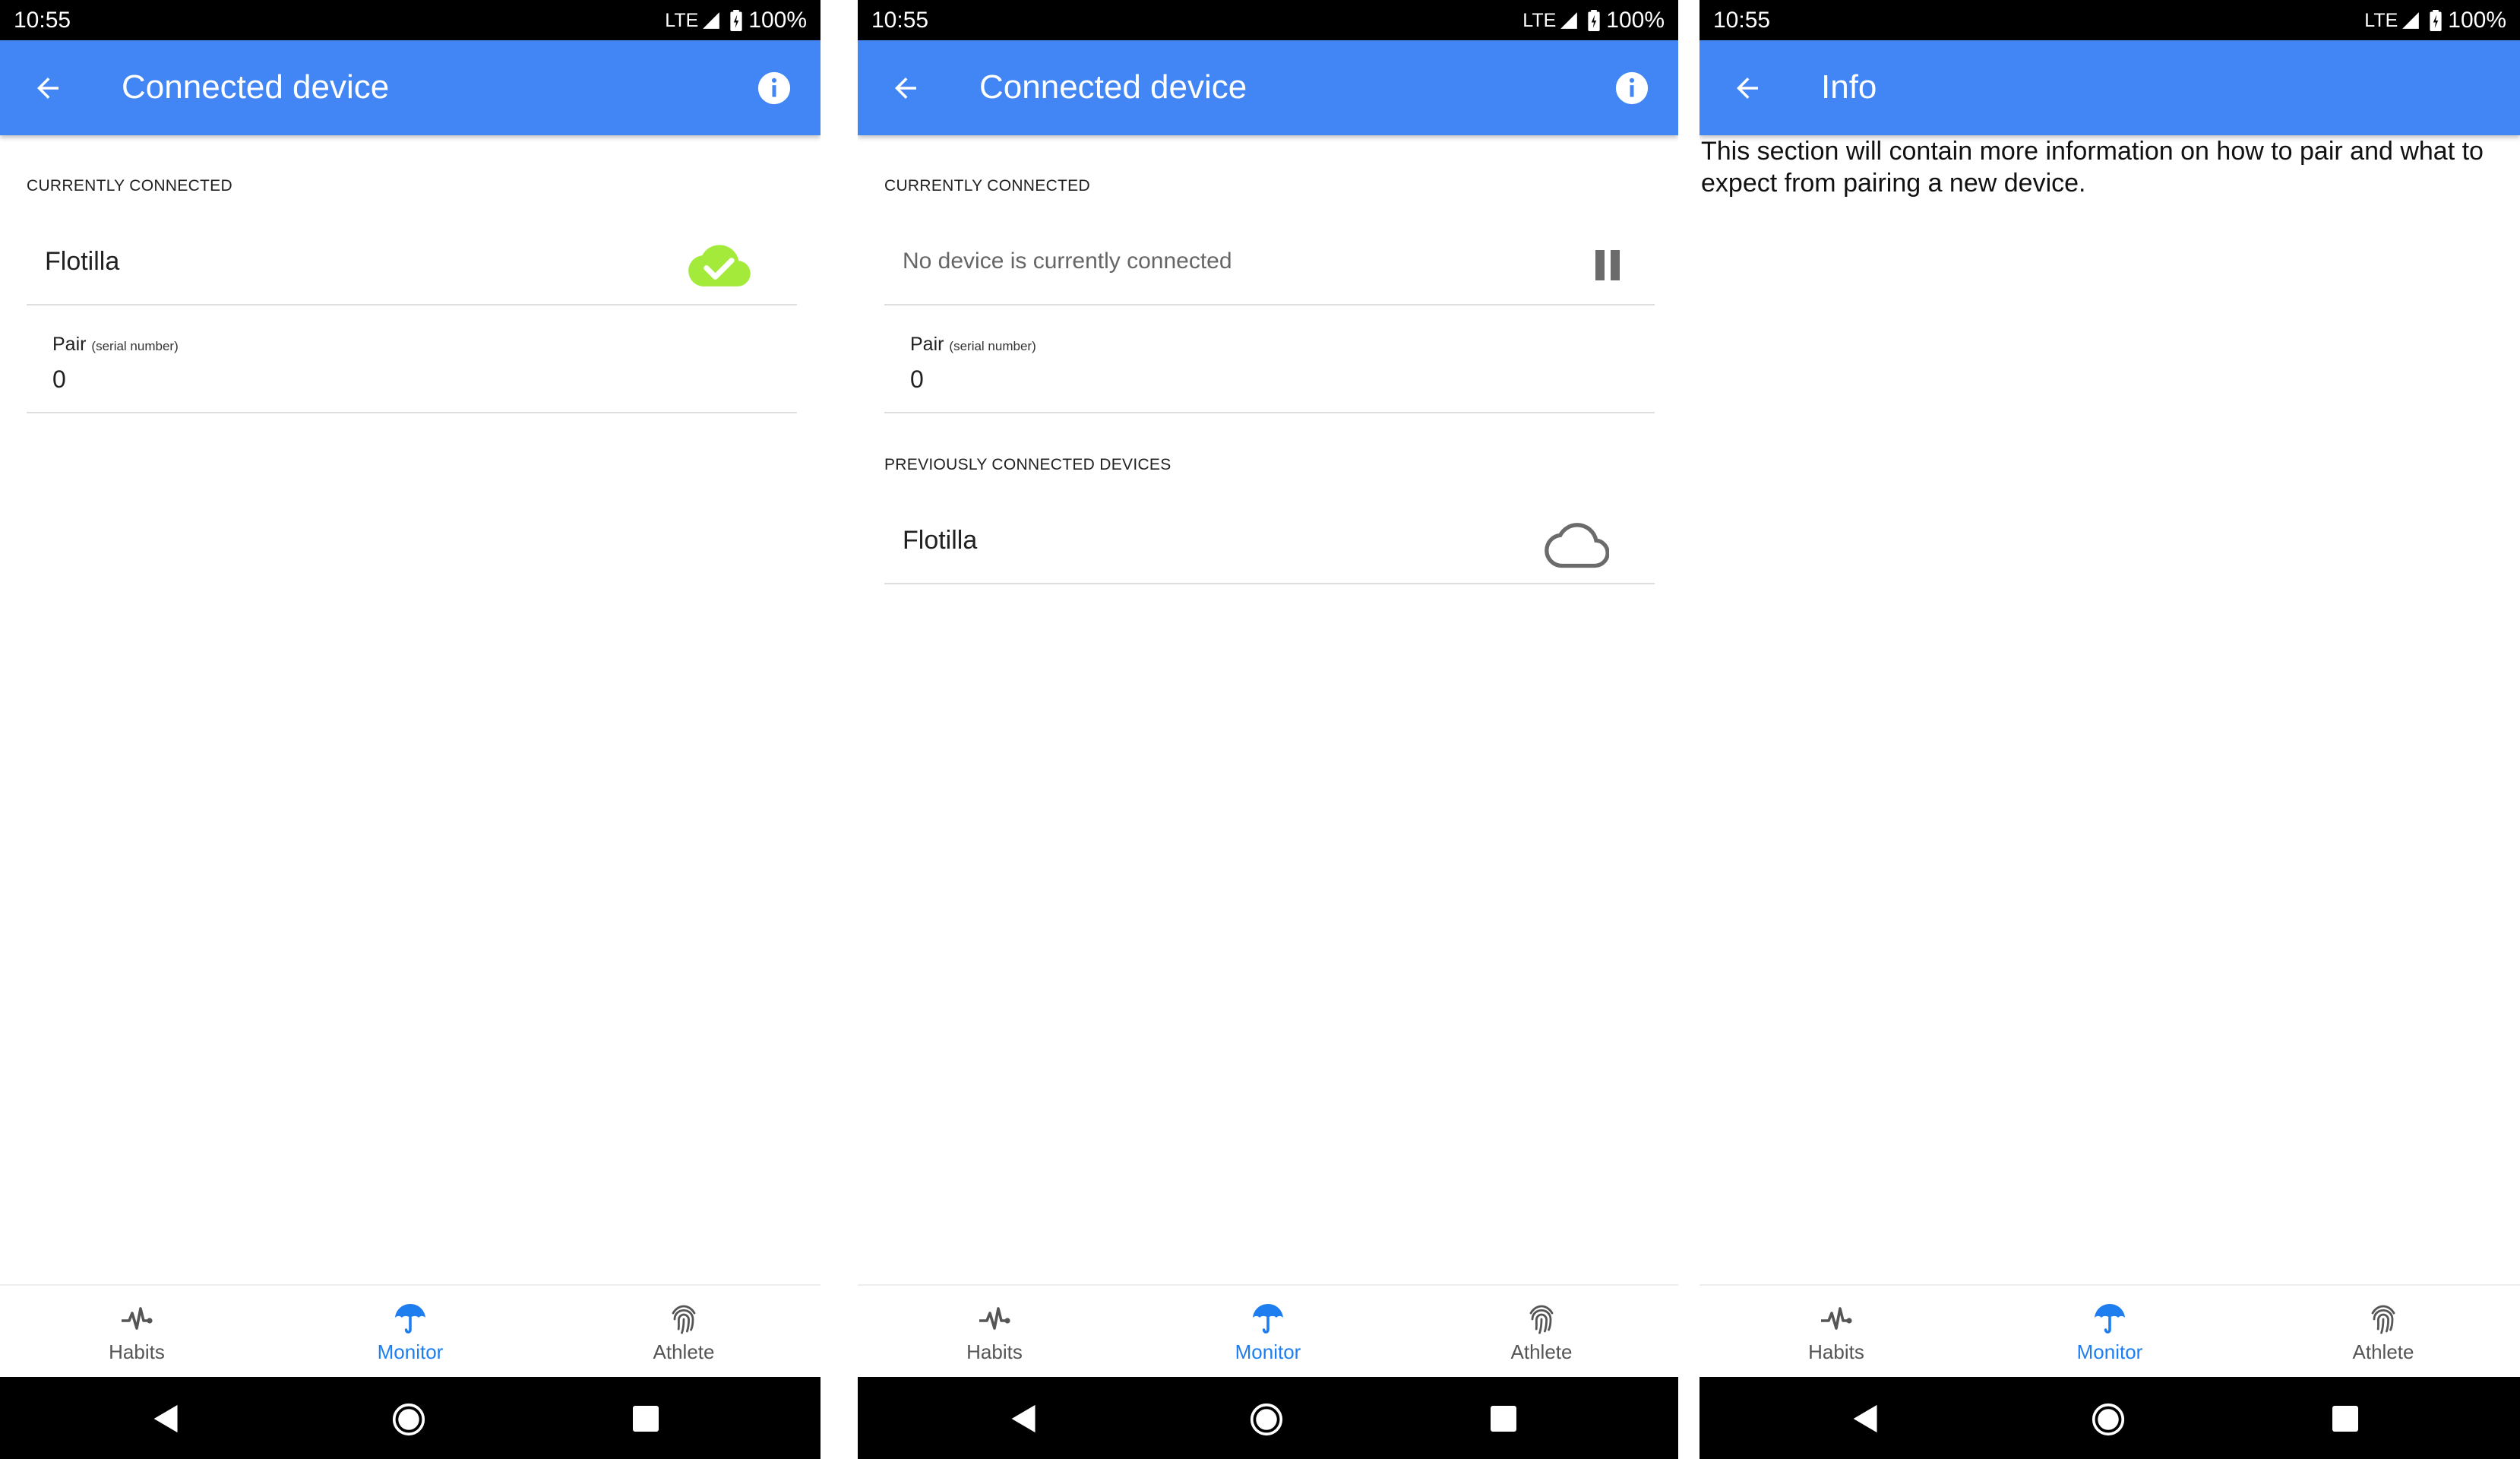 This screenshot has width=2520, height=1459. What do you see at coordinates (1269, 543) in the screenshot?
I see `previous-device-row: Flotilla` at bounding box center [1269, 543].